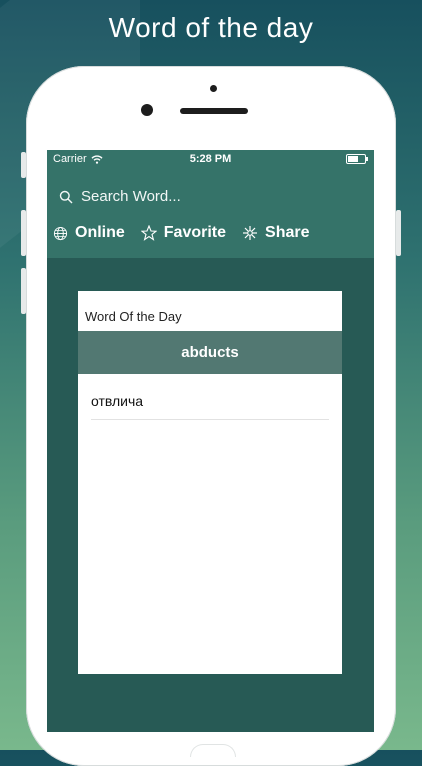 This screenshot has width=422, height=766. Describe the element at coordinates (211, 27) in the screenshot. I see `page-headline: Word of the day` at that location.